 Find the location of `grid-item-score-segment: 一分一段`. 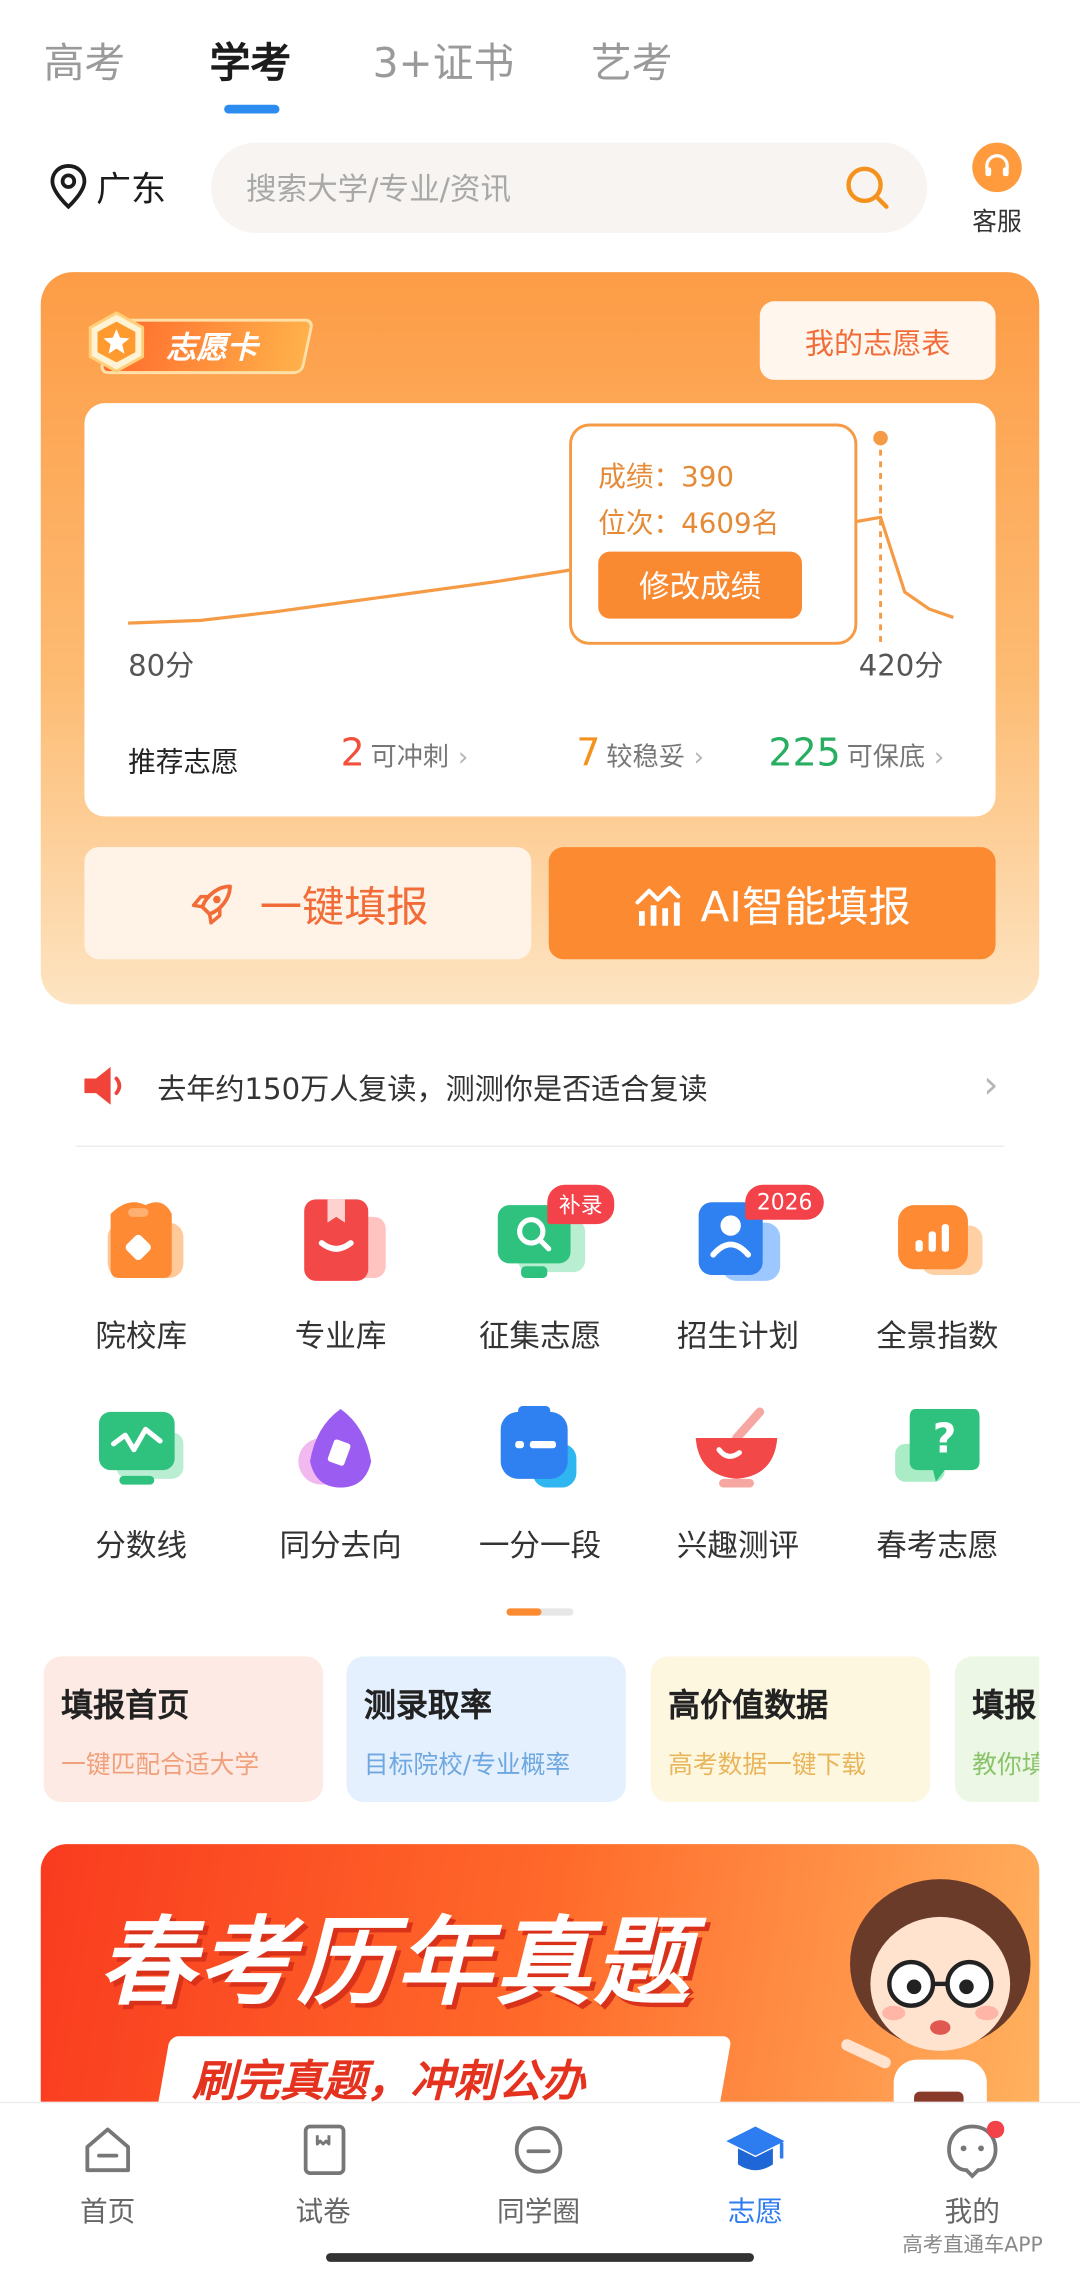

grid-item-score-segment: 一分一段 is located at coordinates (540, 1484).